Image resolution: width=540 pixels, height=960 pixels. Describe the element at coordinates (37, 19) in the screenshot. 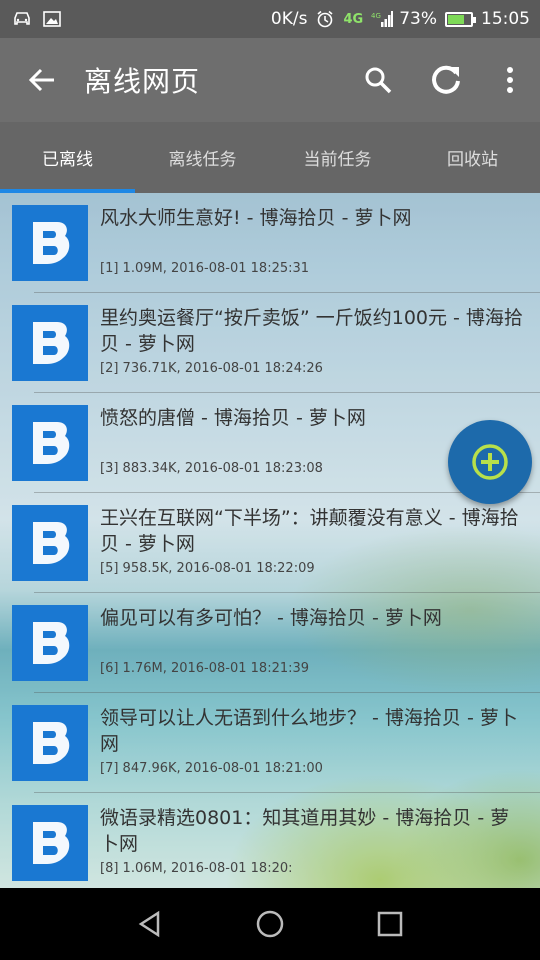

I see `status-left` at that location.